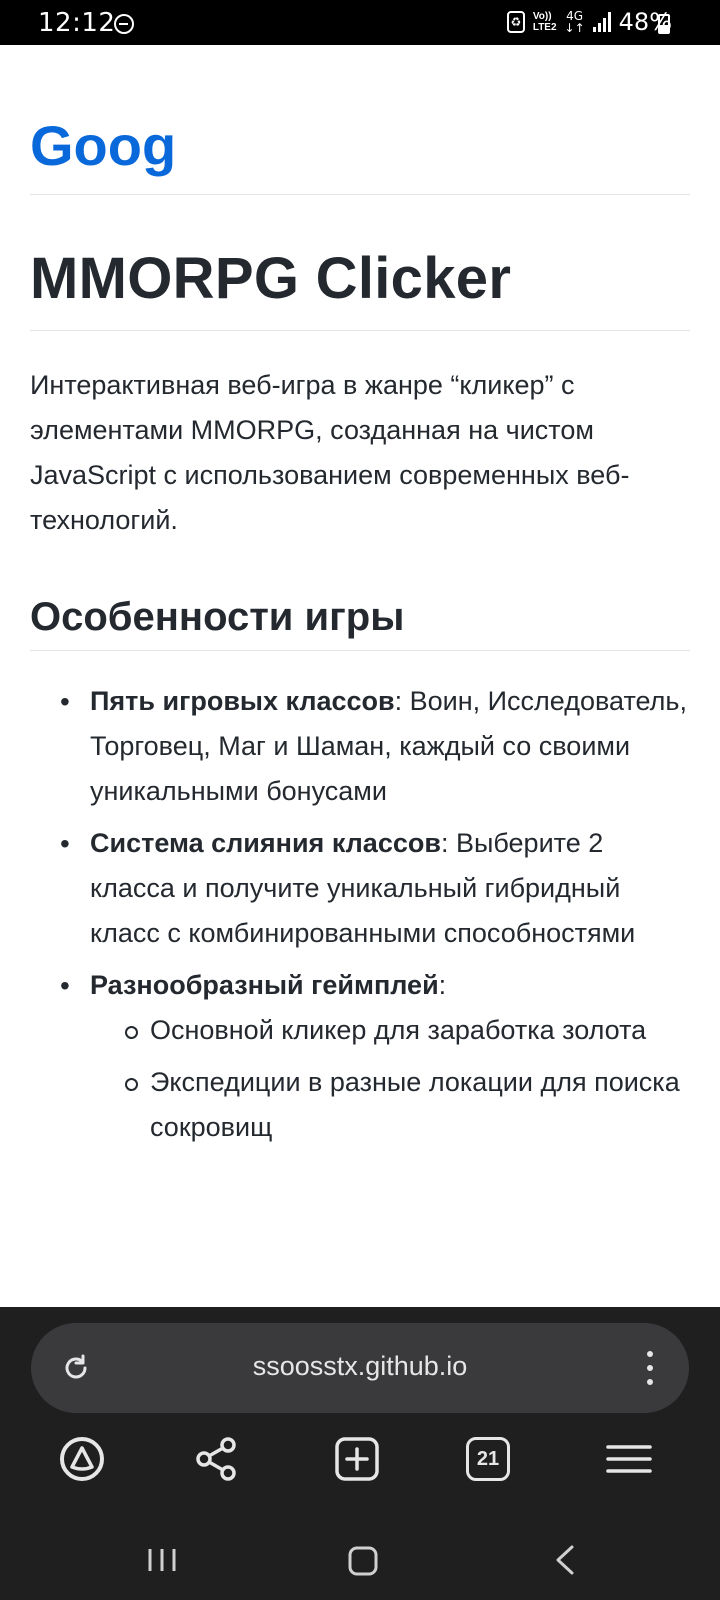 This screenshot has height=1600, width=720. I want to click on hamburger-icon, so click(630, 1459).